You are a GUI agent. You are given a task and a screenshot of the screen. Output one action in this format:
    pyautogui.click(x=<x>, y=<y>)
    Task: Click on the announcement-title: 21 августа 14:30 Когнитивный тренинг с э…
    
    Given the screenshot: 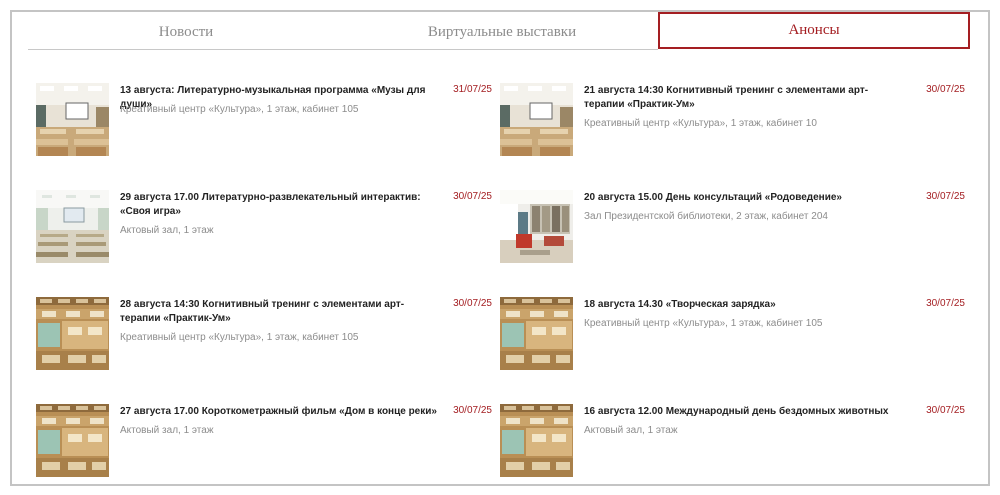 What is the action you would take?
    pyautogui.click(x=745, y=97)
    